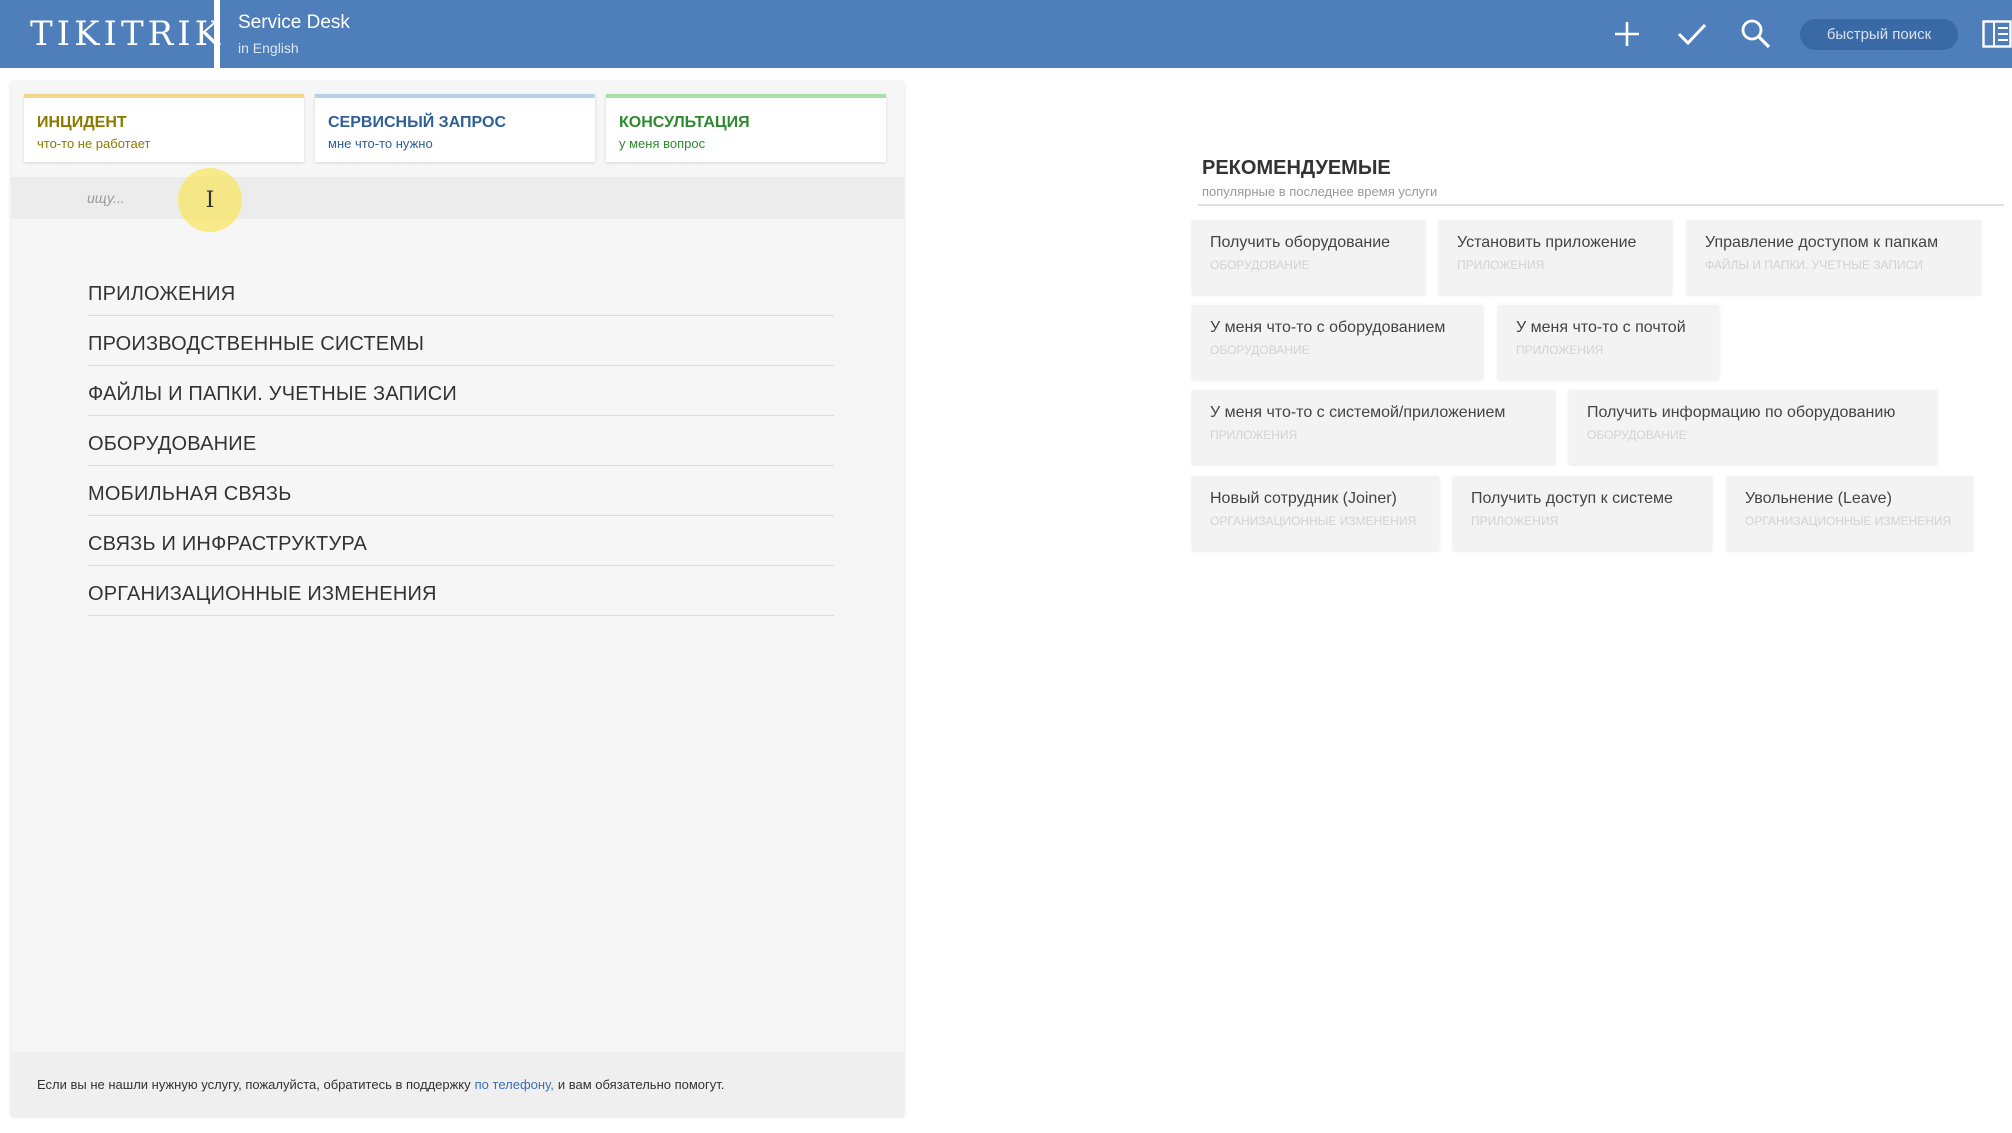  I want to click on service-name: Новый сотрудник (Joiner), so click(1303, 498).